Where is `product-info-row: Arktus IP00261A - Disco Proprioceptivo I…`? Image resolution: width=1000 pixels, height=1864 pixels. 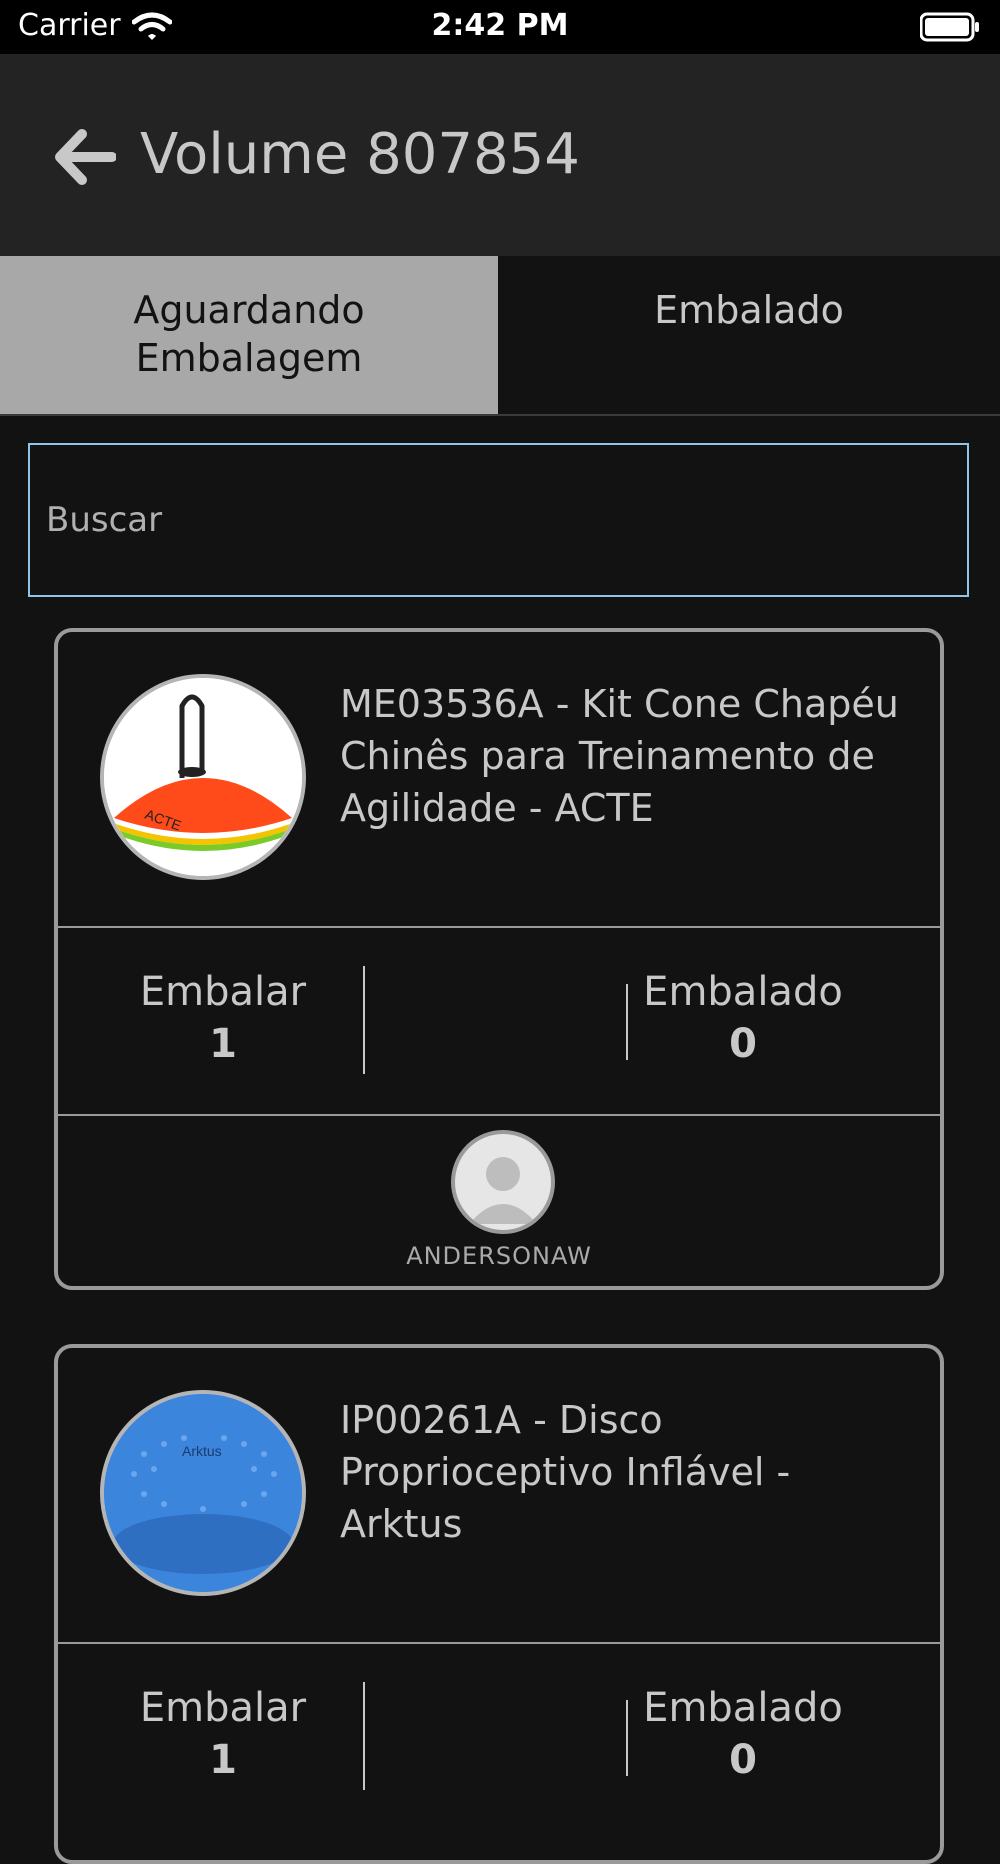 product-info-row: Arktus IP00261A - Disco Proprioceptivo I… is located at coordinates (499, 1495).